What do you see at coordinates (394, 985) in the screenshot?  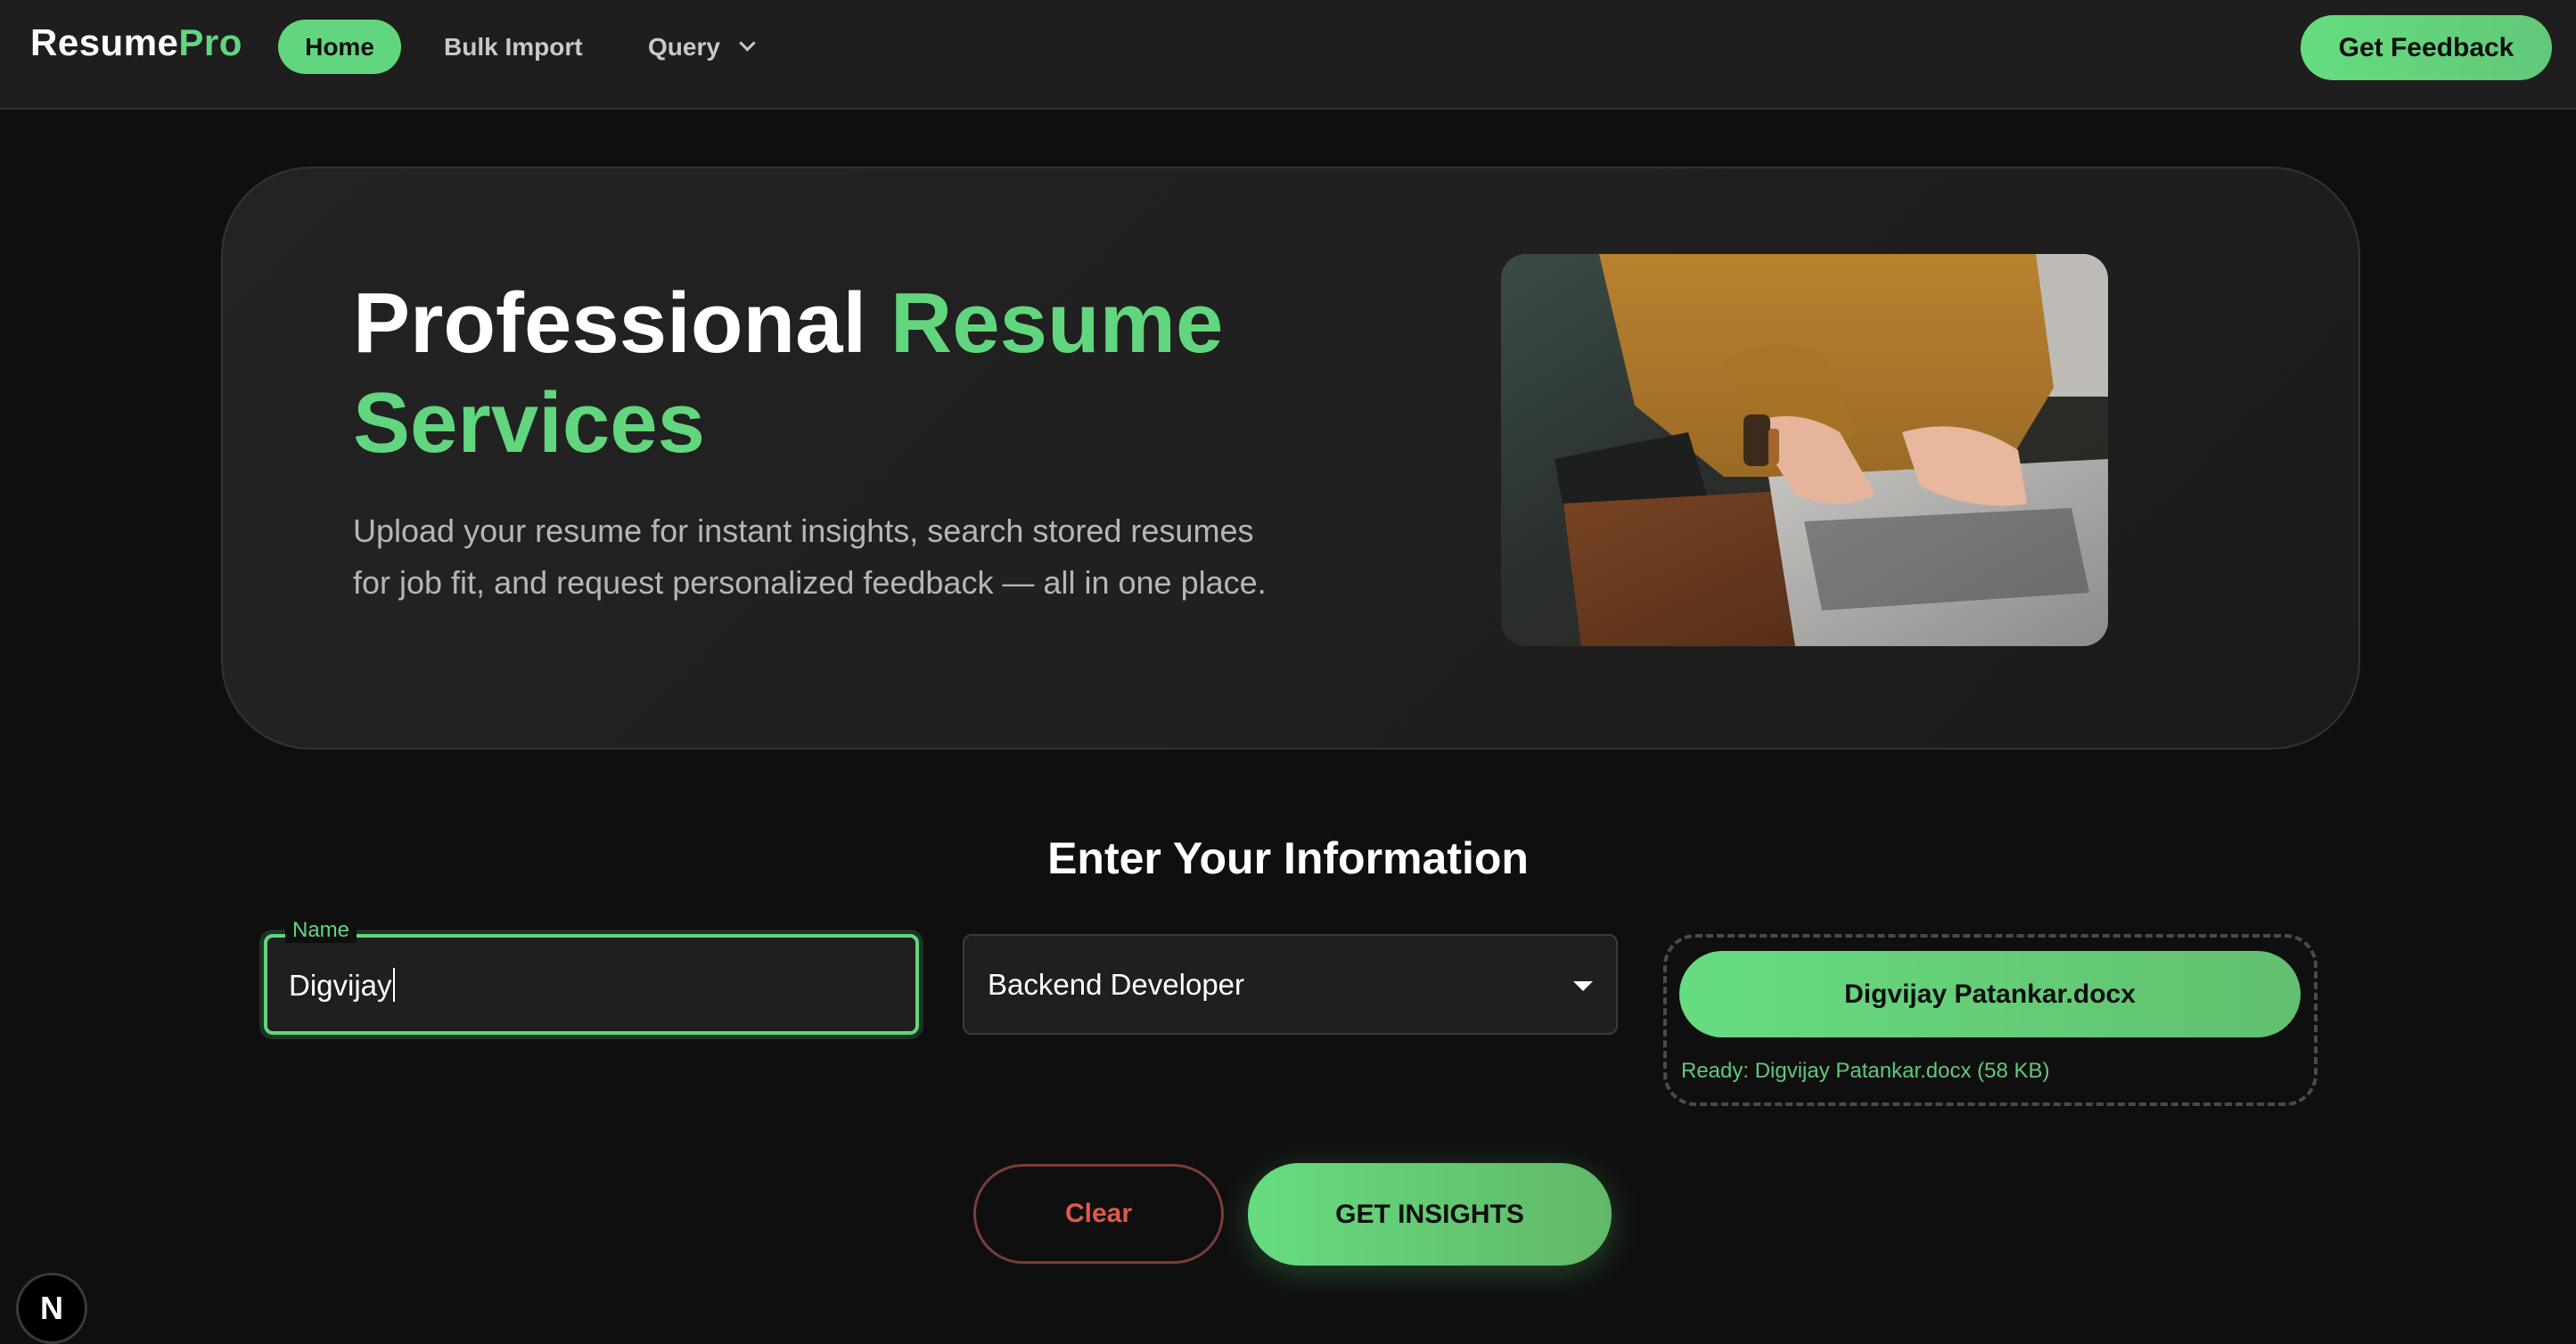 I see `text-caret` at bounding box center [394, 985].